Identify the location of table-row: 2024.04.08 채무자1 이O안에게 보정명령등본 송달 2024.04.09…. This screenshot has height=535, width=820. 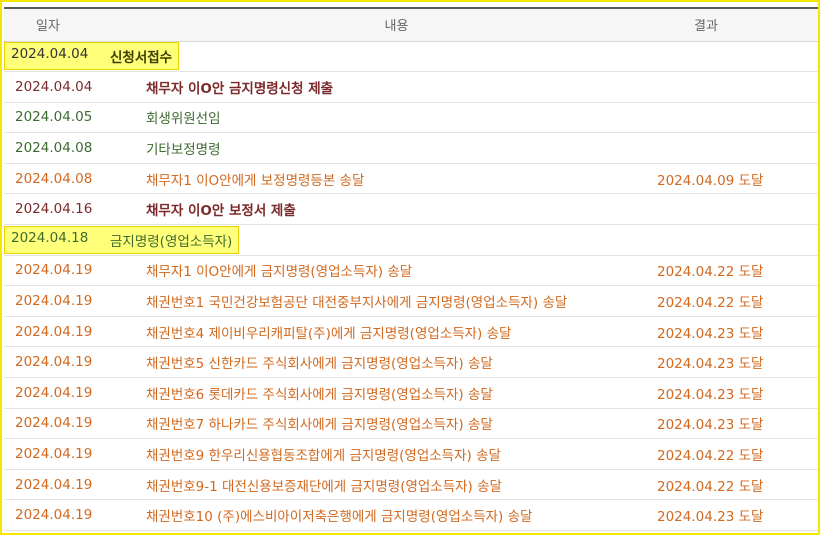
(411, 179).